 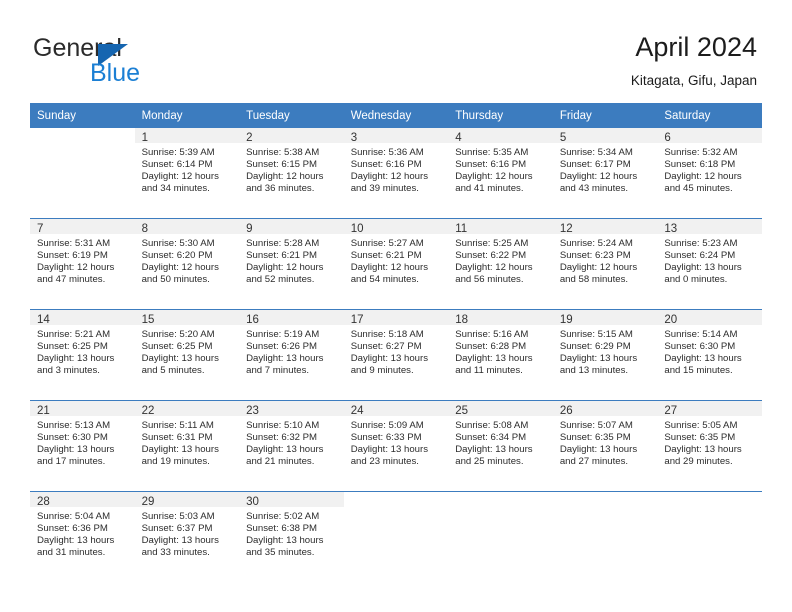 What do you see at coordinates (291, 409) in the screenshot?
I see `day-number: 23` at bounding box center [291, 409].